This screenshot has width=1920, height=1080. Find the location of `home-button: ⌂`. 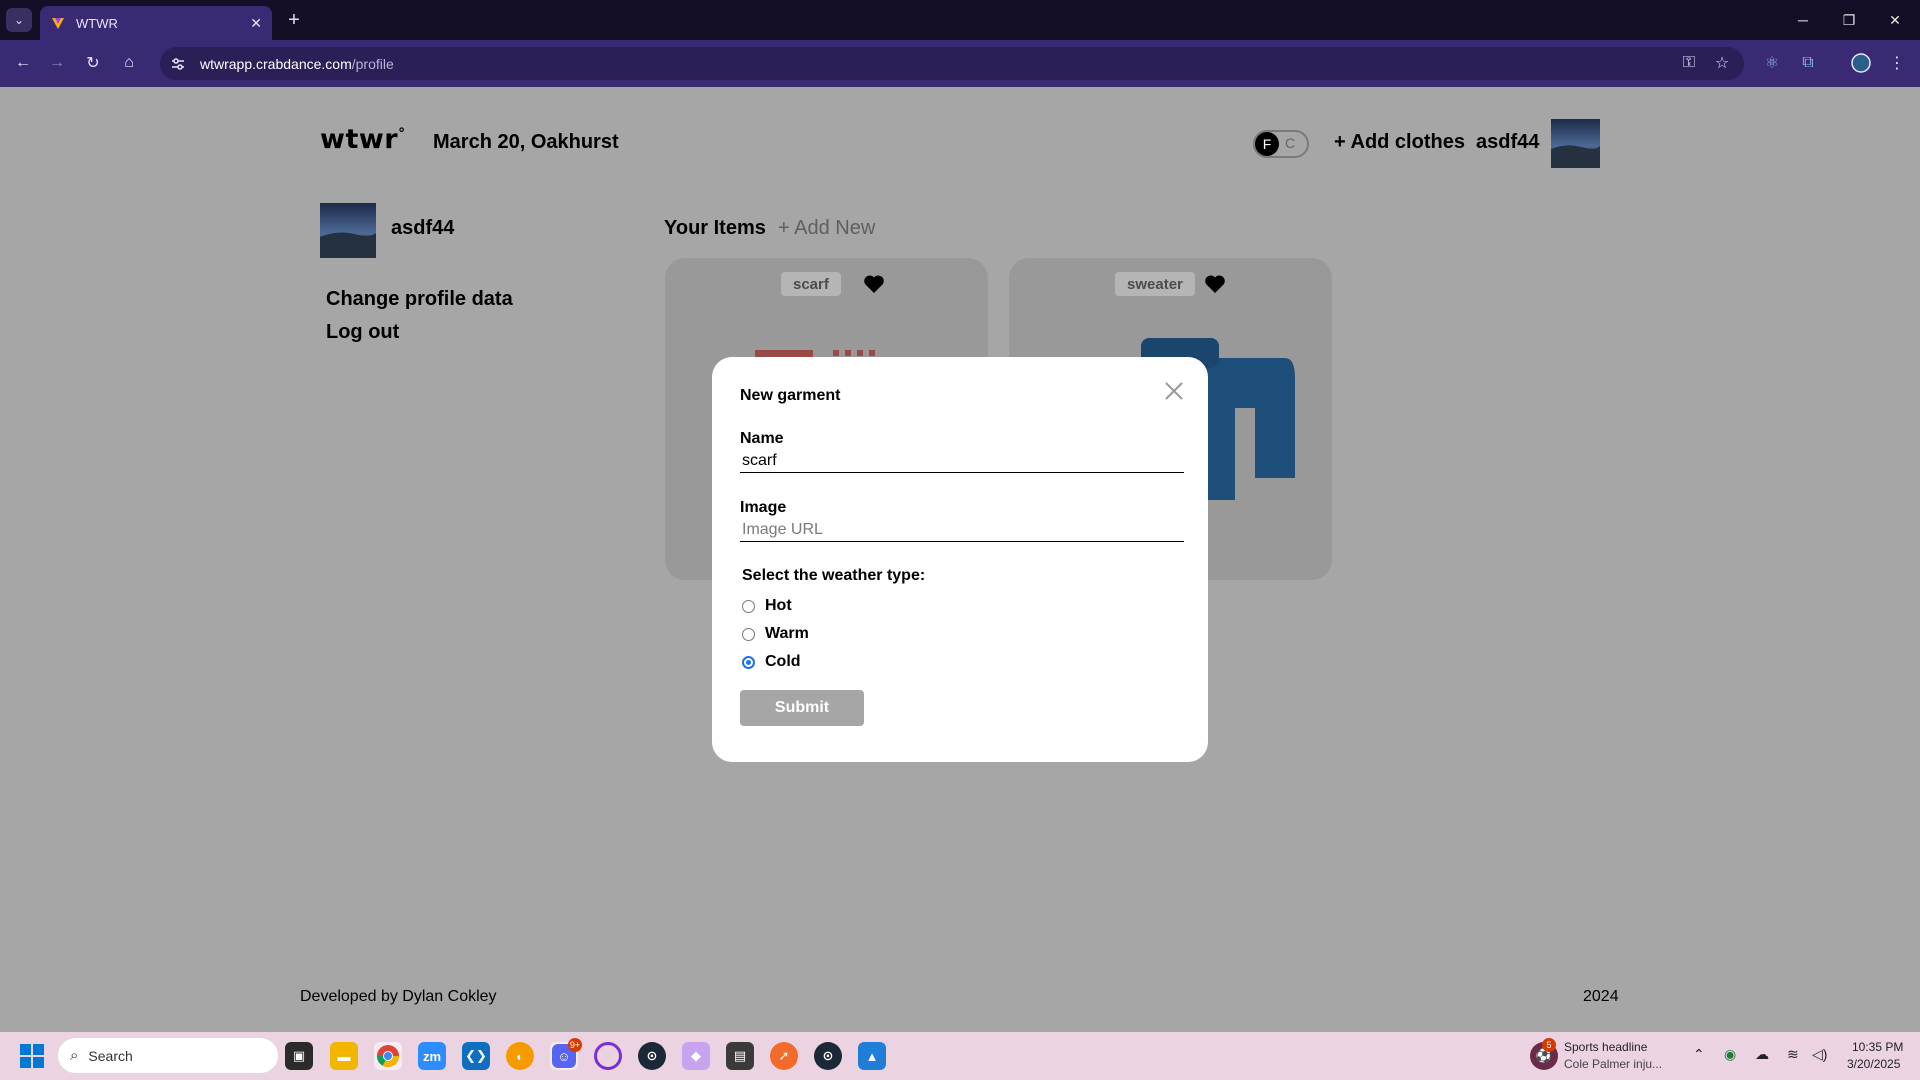

home-button: ⌂ is located at coordinates (129, 63).